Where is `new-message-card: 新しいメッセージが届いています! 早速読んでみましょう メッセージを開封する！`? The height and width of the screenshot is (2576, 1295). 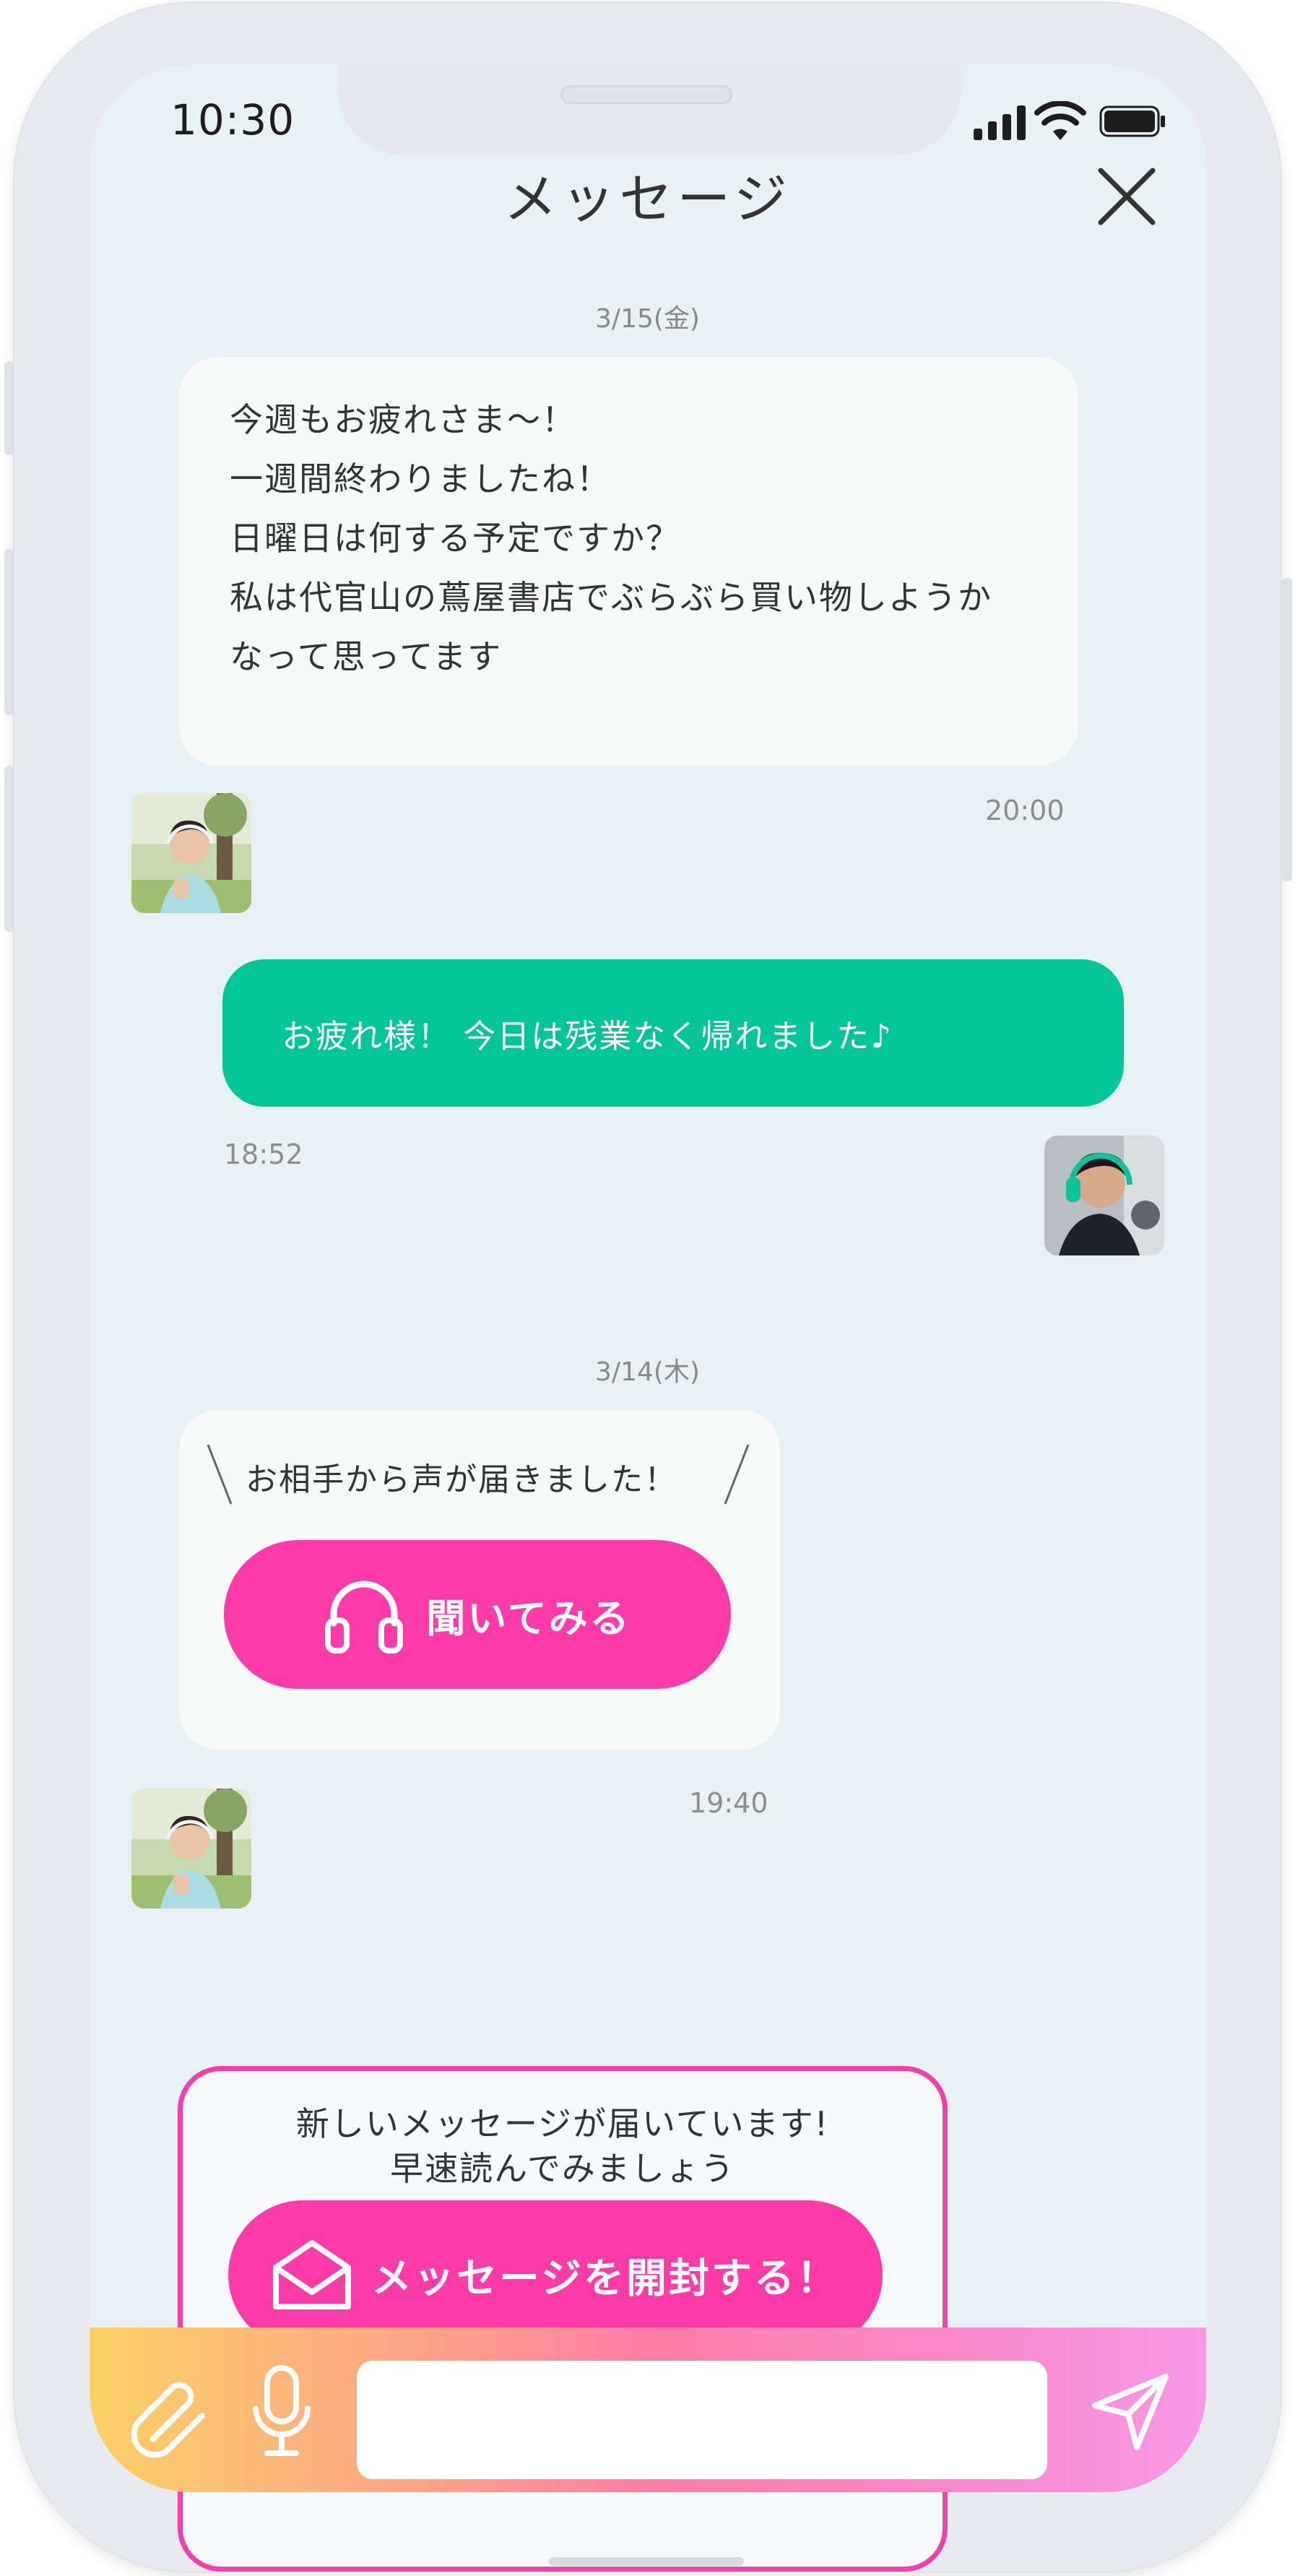
new-message-card: 新しいメッセージが届いています! 早速読んでみましょう メッセージを開封する！ is located at coordinates (563, 2319).